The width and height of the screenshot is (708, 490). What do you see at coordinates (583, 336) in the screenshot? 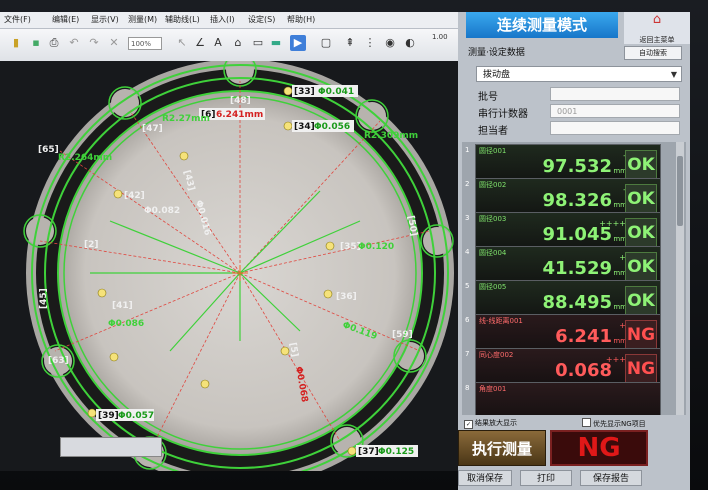
I see `result-value: 6.241` at bounding box center [583, 336].